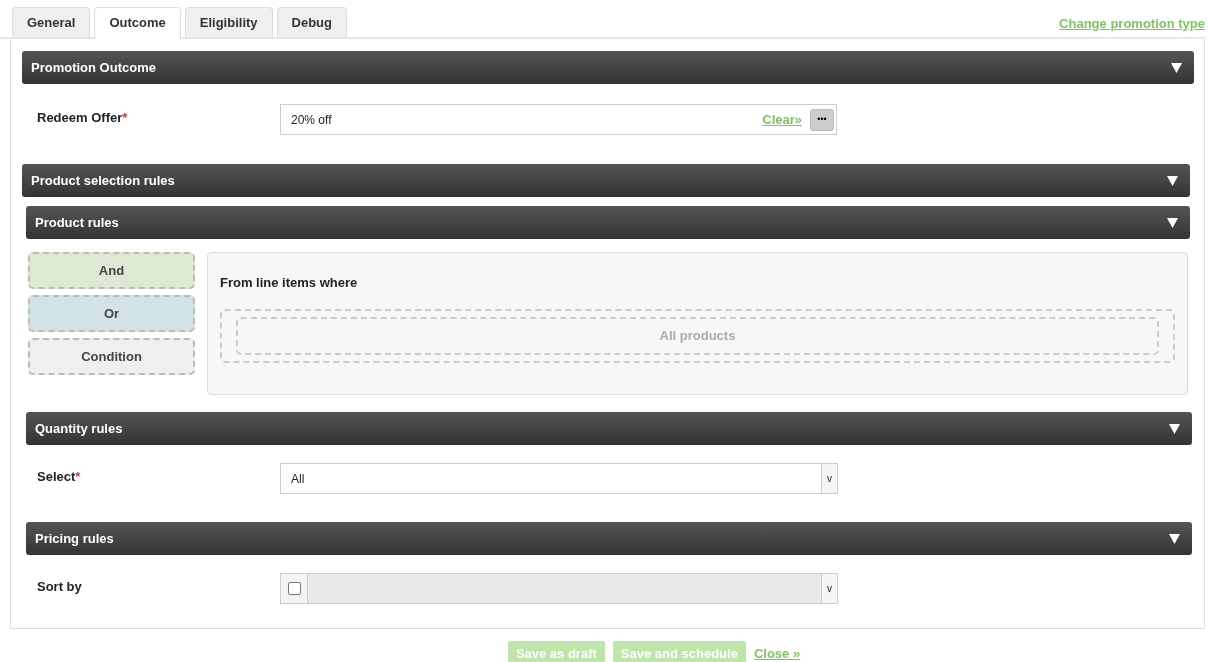 This screenshot has height=662, width=1208. What do you see at coordinates (228, 21) in the screenshot?
I see `tab: Eligibility` at bounding box center [228, 21].